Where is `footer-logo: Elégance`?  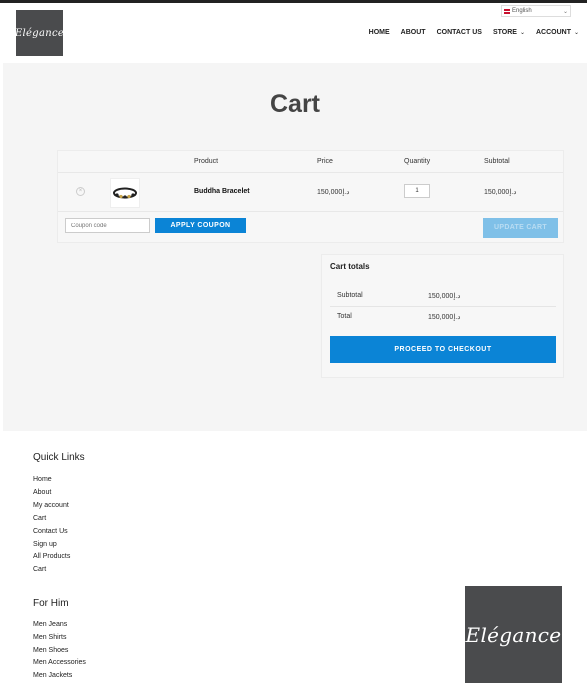
footer-logo: Elégance is located at coordinates (513, 634).